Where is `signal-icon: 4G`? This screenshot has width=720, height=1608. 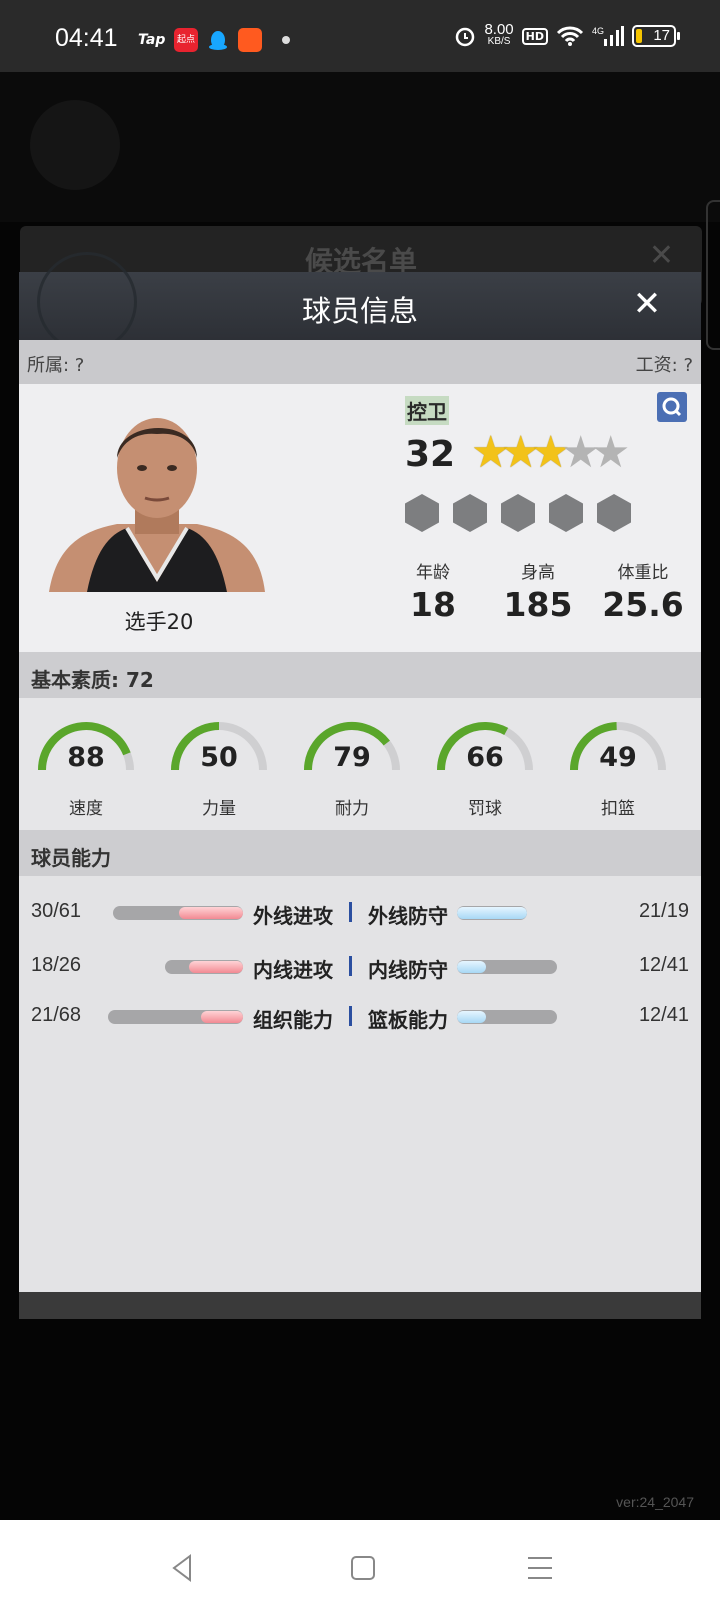
signal-icon: 4G is located at coordinates (608, 36).